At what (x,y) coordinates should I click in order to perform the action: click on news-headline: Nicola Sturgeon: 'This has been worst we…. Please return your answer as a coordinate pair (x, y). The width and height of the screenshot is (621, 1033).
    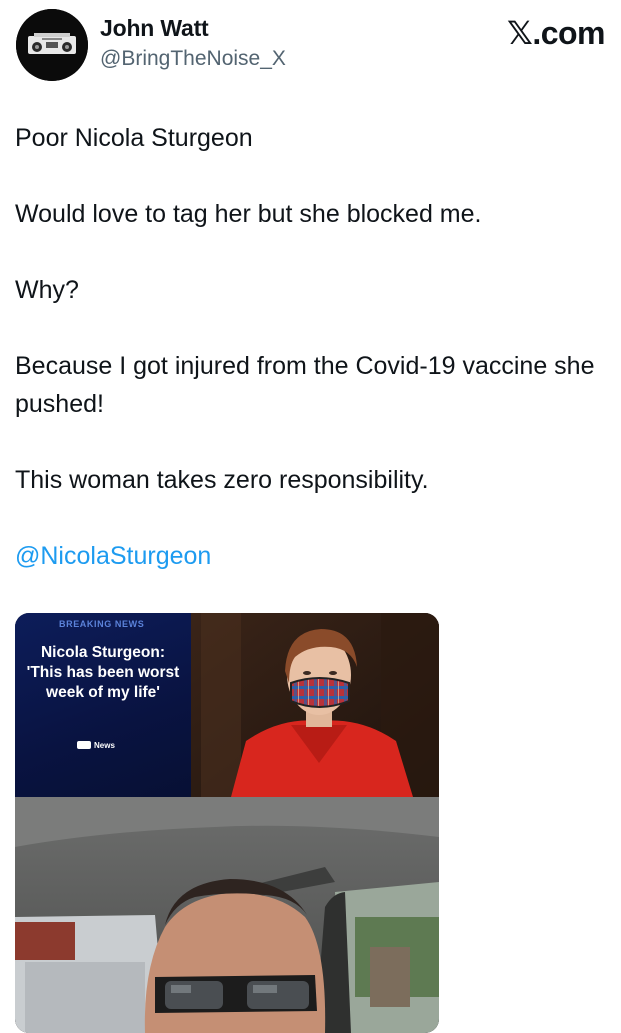
    Looking at the image, I should click on (103, 672).